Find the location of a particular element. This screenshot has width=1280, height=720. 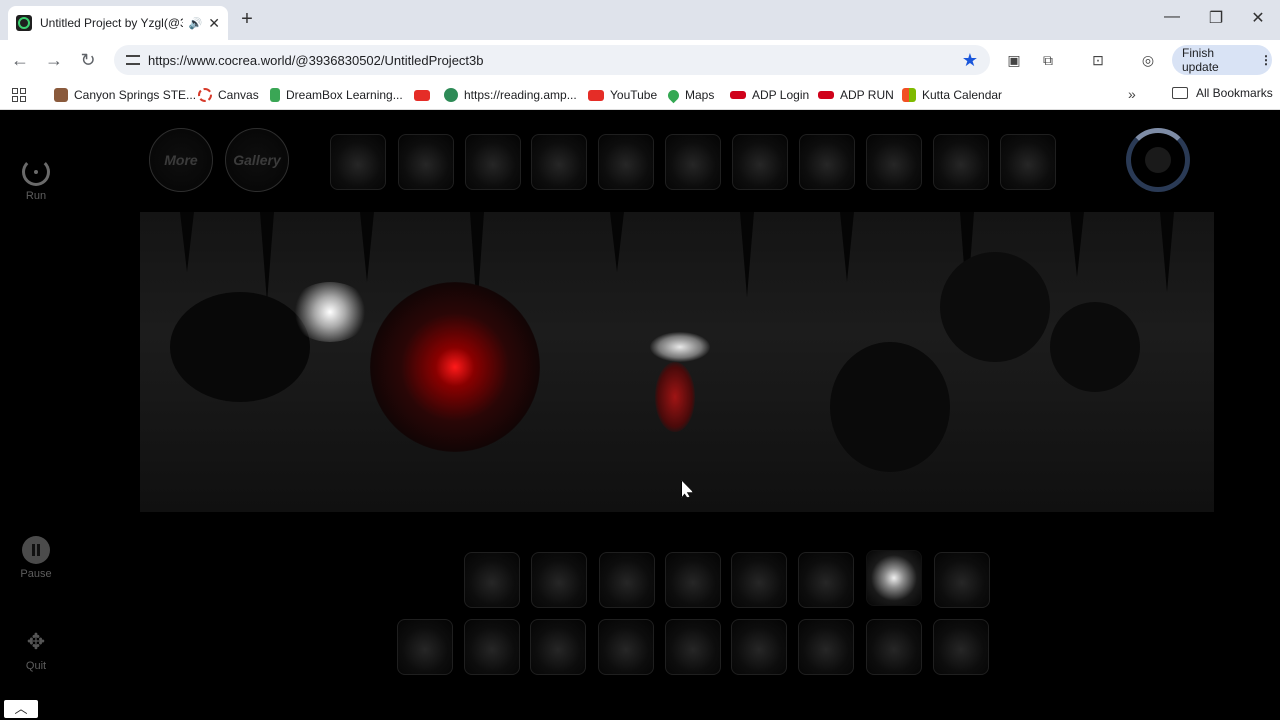

new-tab-button: + is located at coordinates (247, 19).